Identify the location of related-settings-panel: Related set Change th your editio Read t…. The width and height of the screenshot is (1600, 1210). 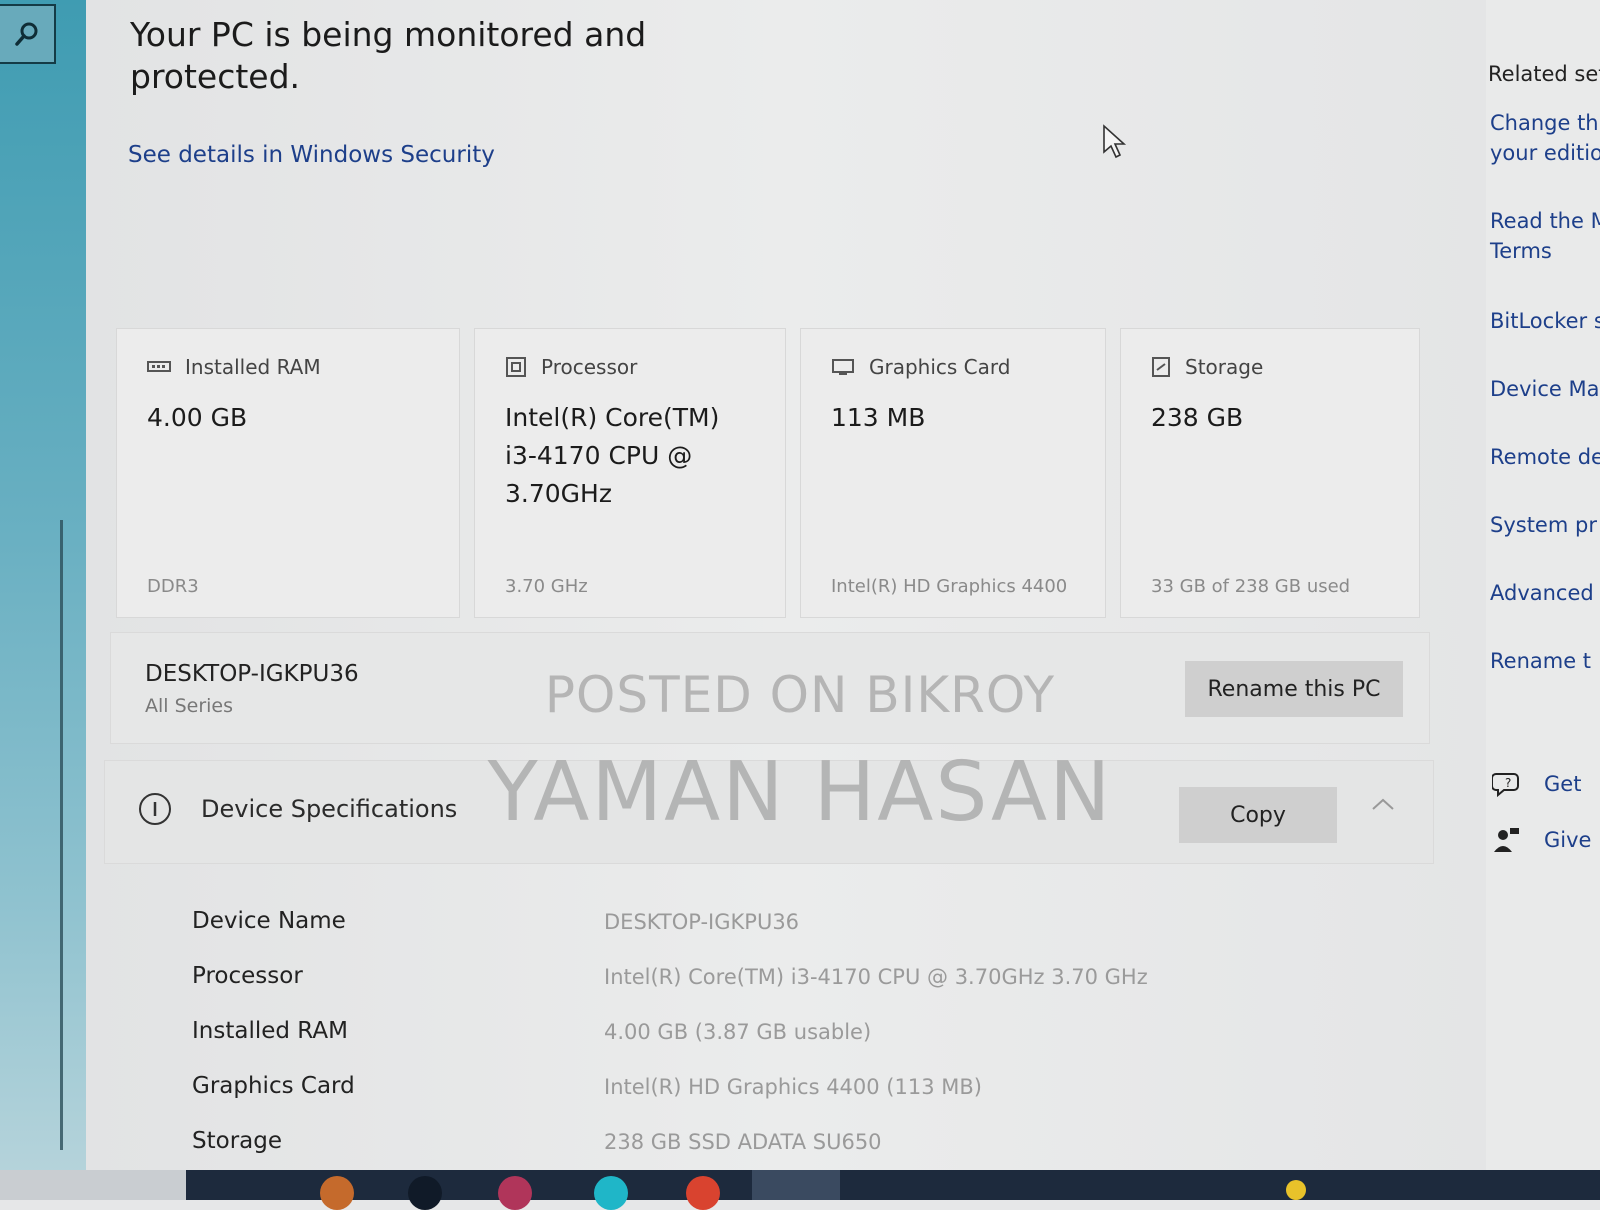
(1543, 585).